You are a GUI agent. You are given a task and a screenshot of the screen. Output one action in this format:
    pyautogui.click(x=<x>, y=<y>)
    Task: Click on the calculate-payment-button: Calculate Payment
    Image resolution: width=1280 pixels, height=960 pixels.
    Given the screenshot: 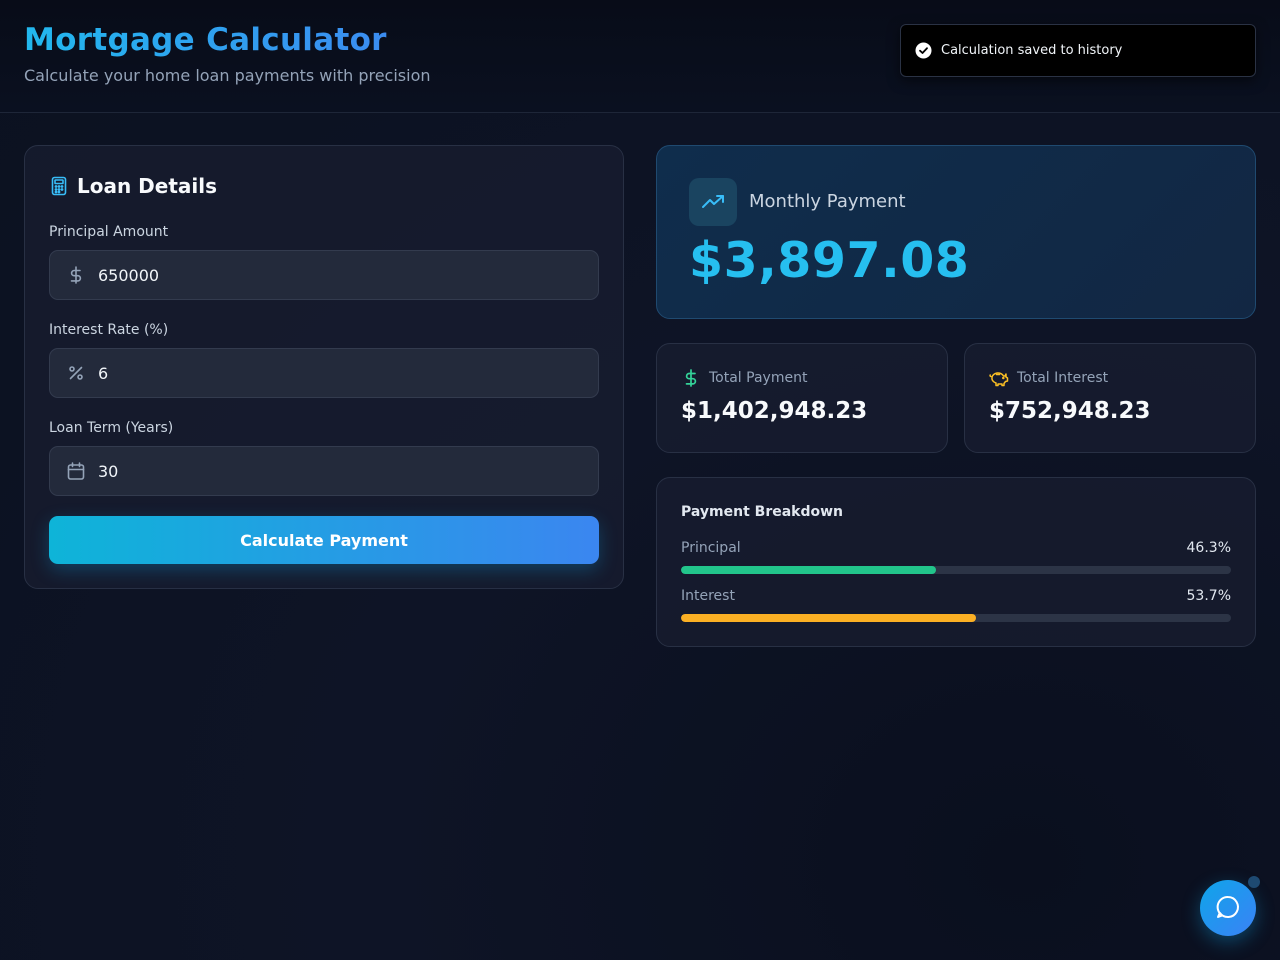 What is the action you would take?
    pyautogui.click(x=324, y=540)
    